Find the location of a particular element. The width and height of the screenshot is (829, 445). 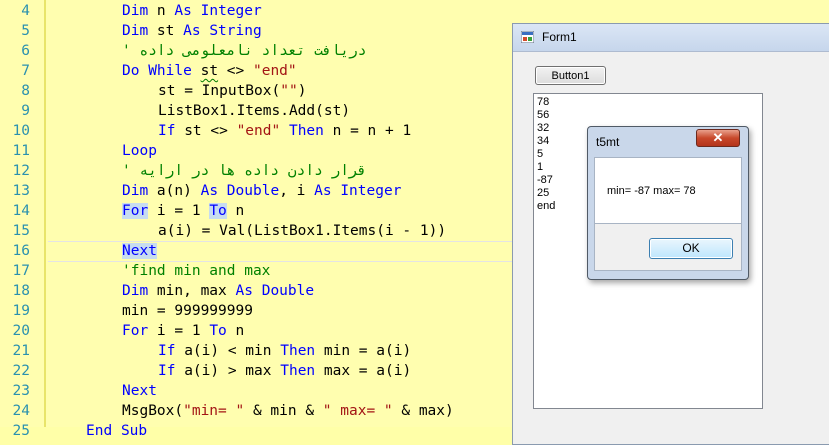

line-number: 12 is located at coordinates (21, 171).